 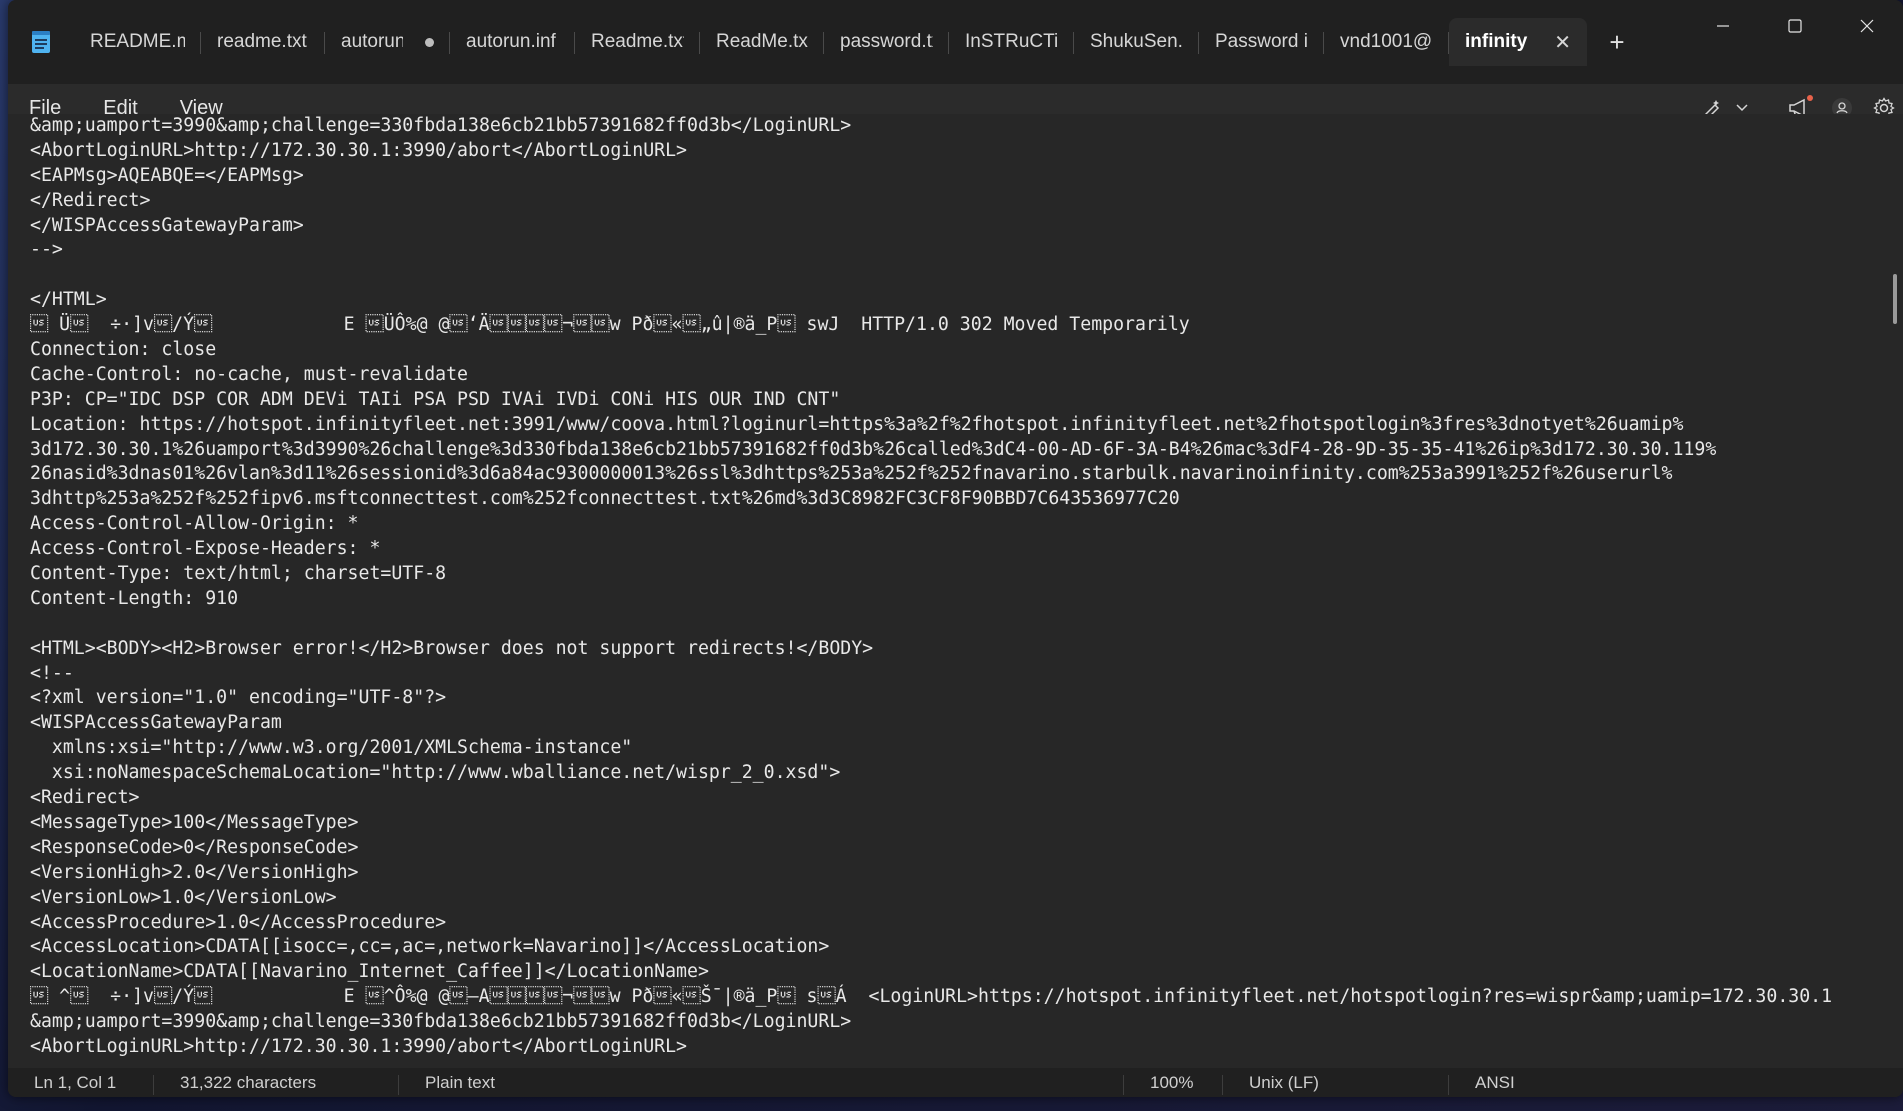 I want to click on text-line: Content-Type: text/html; charset=UTF-8, so click(x=238, y=574).